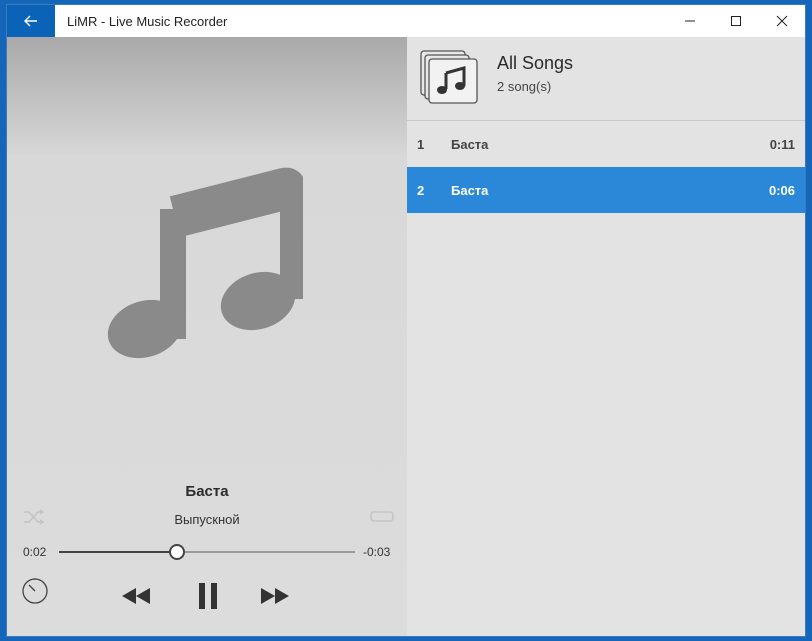  I want to click on title-bar: LiMR - Live Music Recorder, so click(406, 21).